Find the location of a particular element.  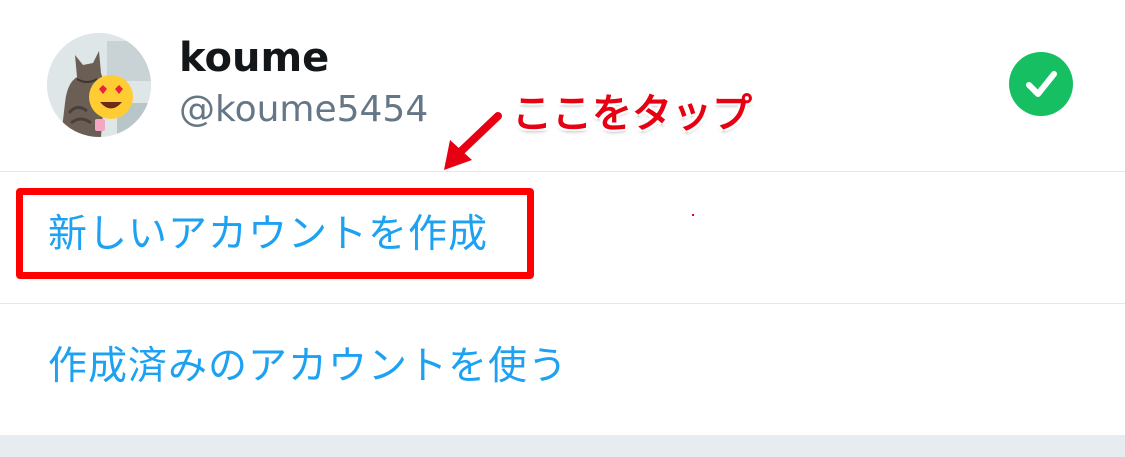

account-handle: @koume5454 is located at coordinates (304, 109).